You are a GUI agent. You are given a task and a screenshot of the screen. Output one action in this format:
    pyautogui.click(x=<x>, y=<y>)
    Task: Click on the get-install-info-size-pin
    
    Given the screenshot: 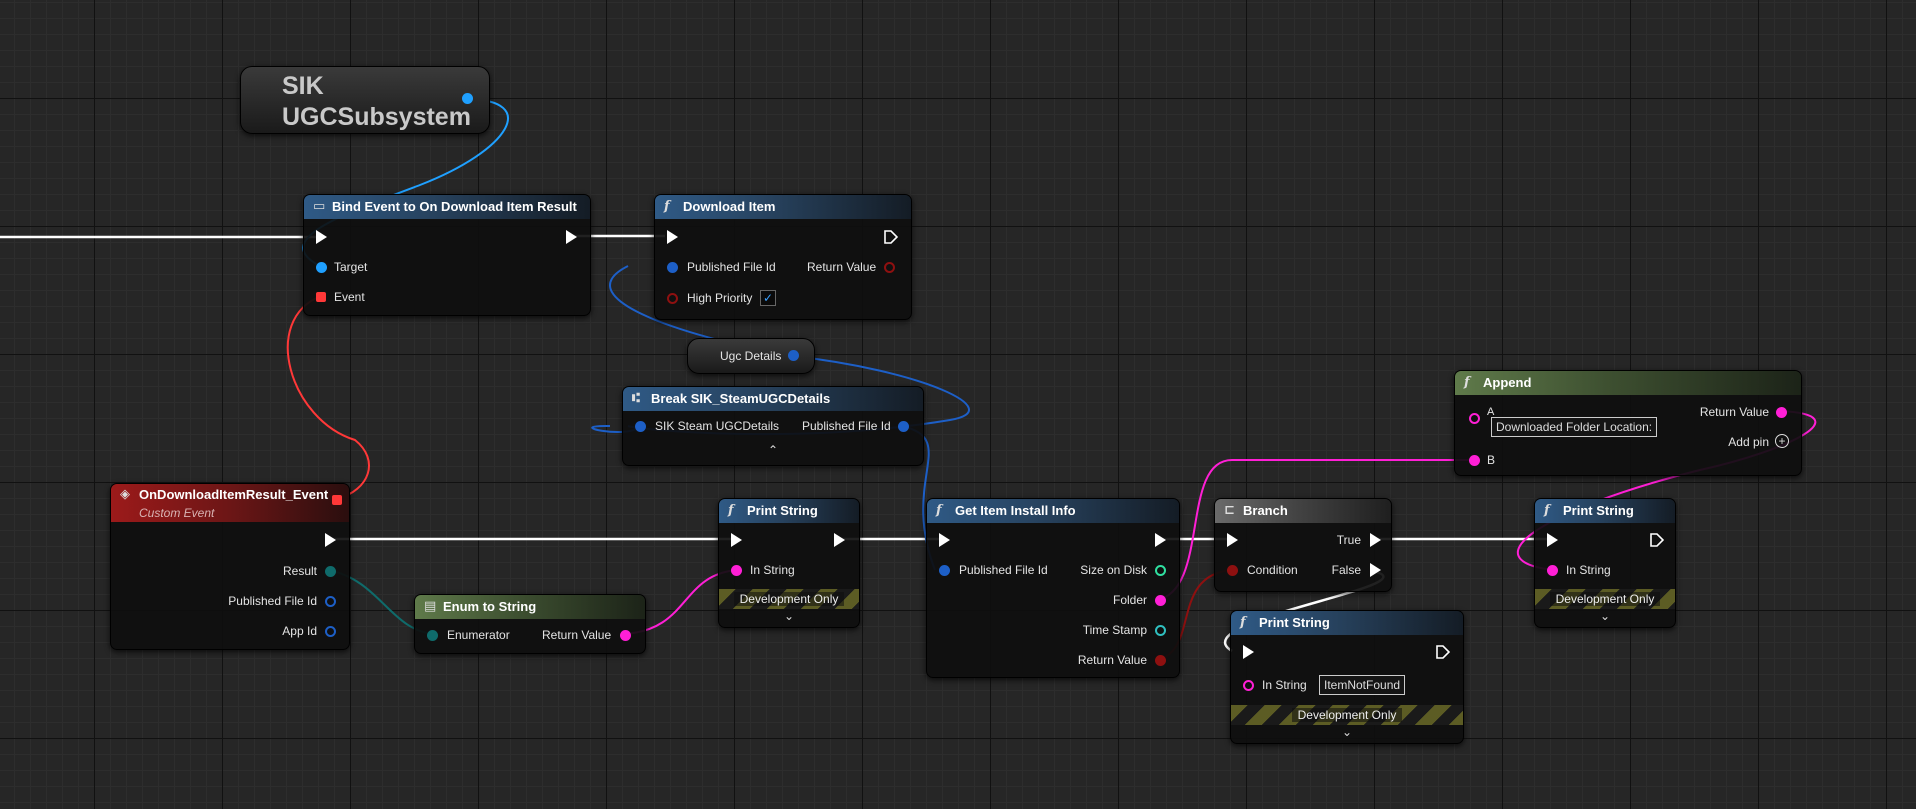 What is the action you would take?
    pyautogui.click(x=1160, y=570)
    